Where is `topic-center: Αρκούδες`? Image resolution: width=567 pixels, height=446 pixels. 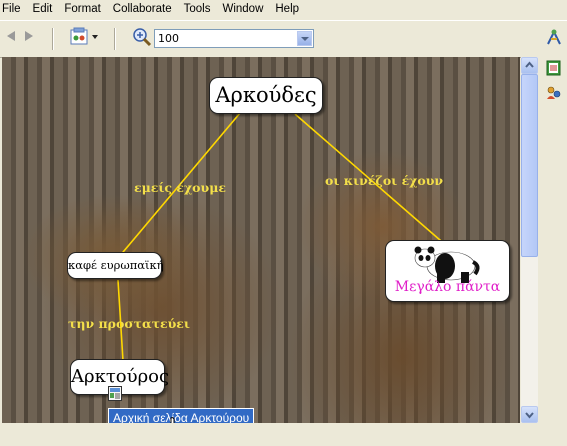 topic-center: Αρκούδες is located at coordinates (266, 95).